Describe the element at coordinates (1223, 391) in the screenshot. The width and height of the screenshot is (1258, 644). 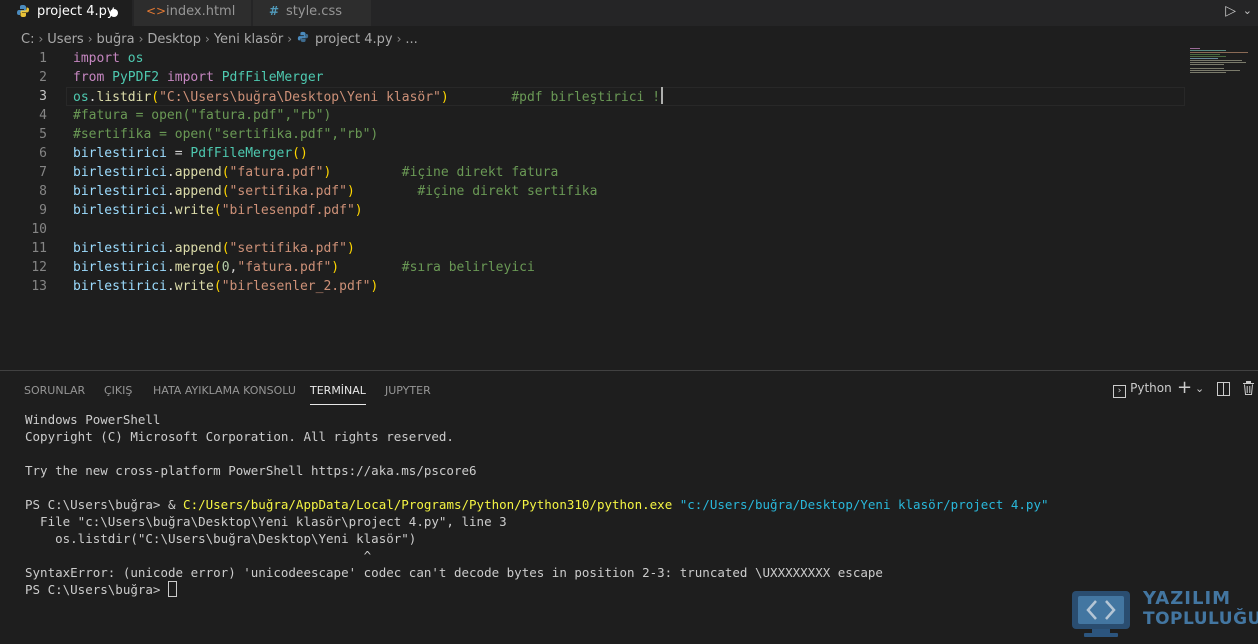
I see `split-terminal-icon` at that location.